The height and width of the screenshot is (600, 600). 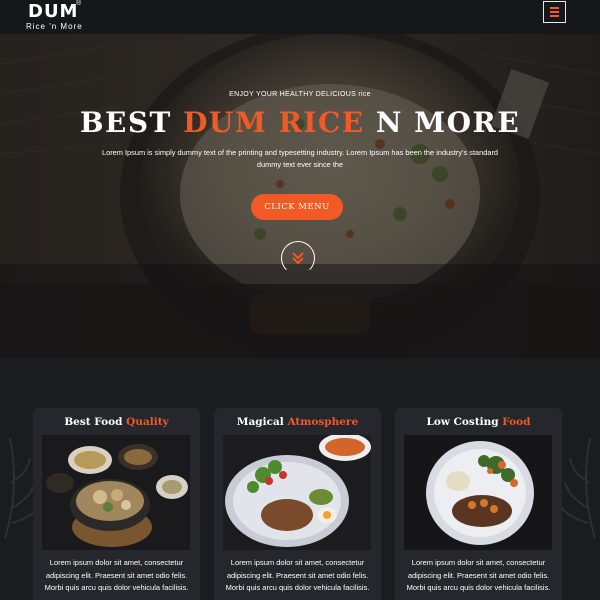 What do you see at coordinates (297, 422) in the screenshot?
I see `feature-card-title: Magical Atmosphere` at bounding box center [297, 422].